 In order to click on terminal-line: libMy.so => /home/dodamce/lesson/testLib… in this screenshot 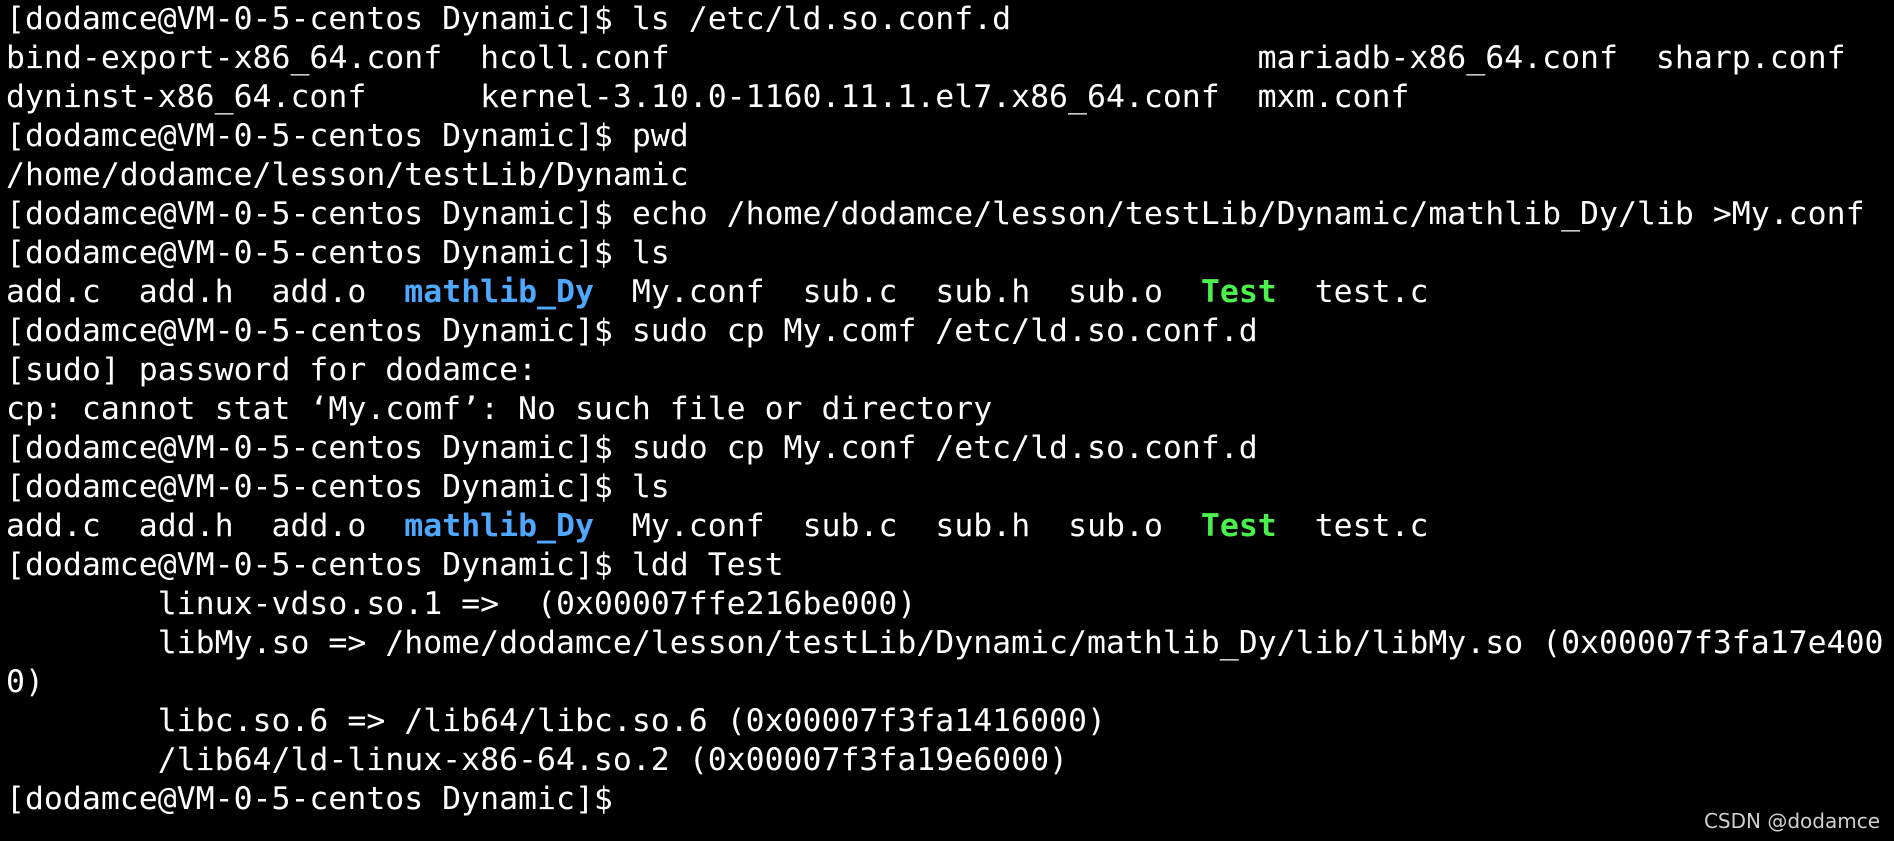, I will do `click(945, 643)`.